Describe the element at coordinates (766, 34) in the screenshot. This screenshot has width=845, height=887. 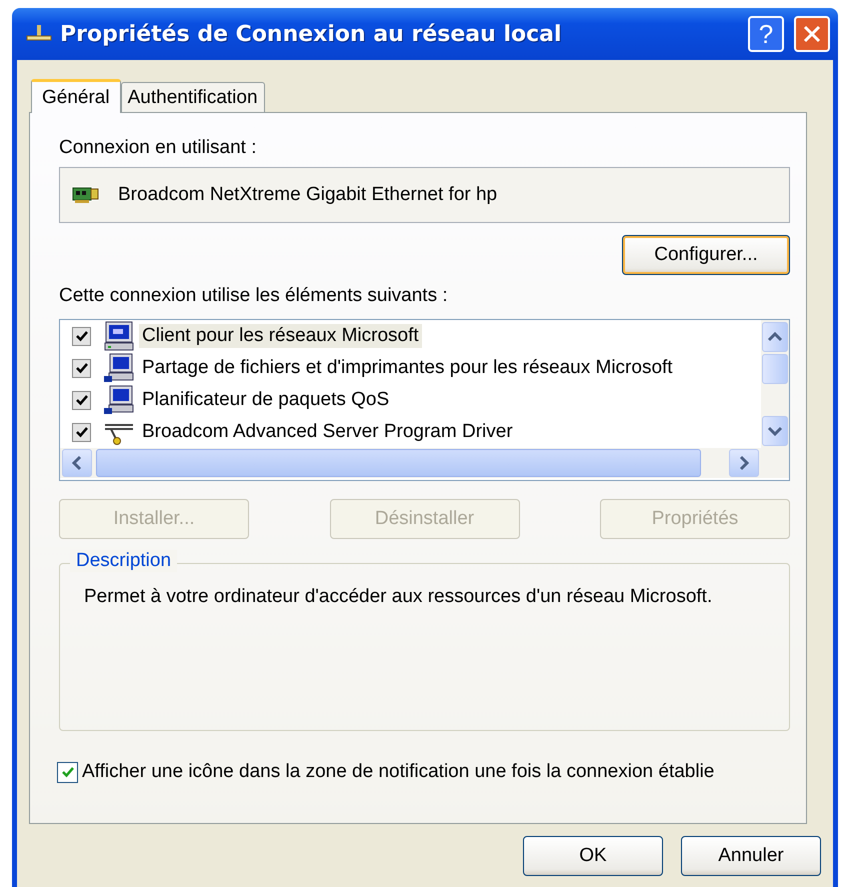
I see `help-button: ?` at that location.